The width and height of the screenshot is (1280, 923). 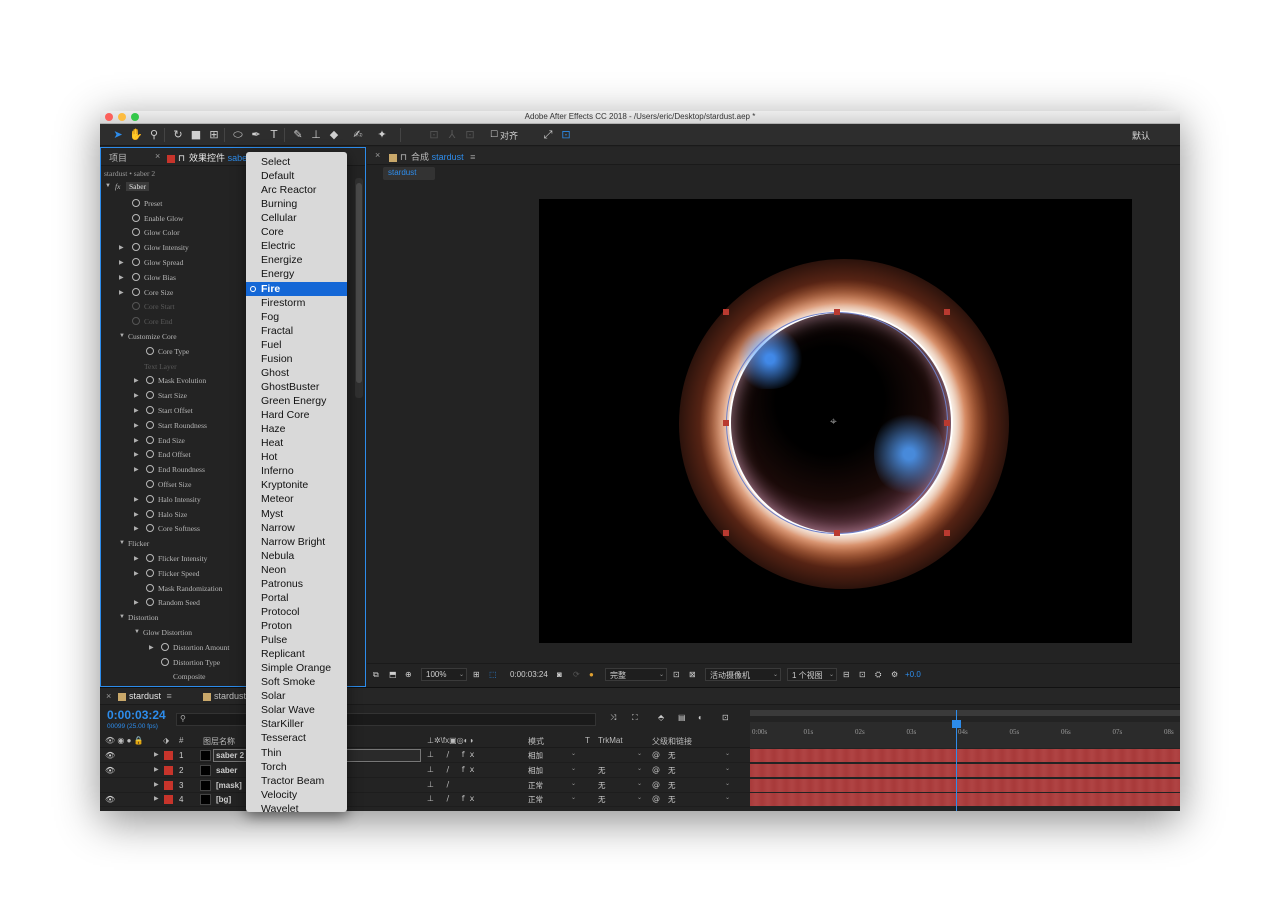 What do you see at coordinates (376, 675) in the screenshot?
I see `always-preview-icon: ⧉` at bounding box center [376, 675].